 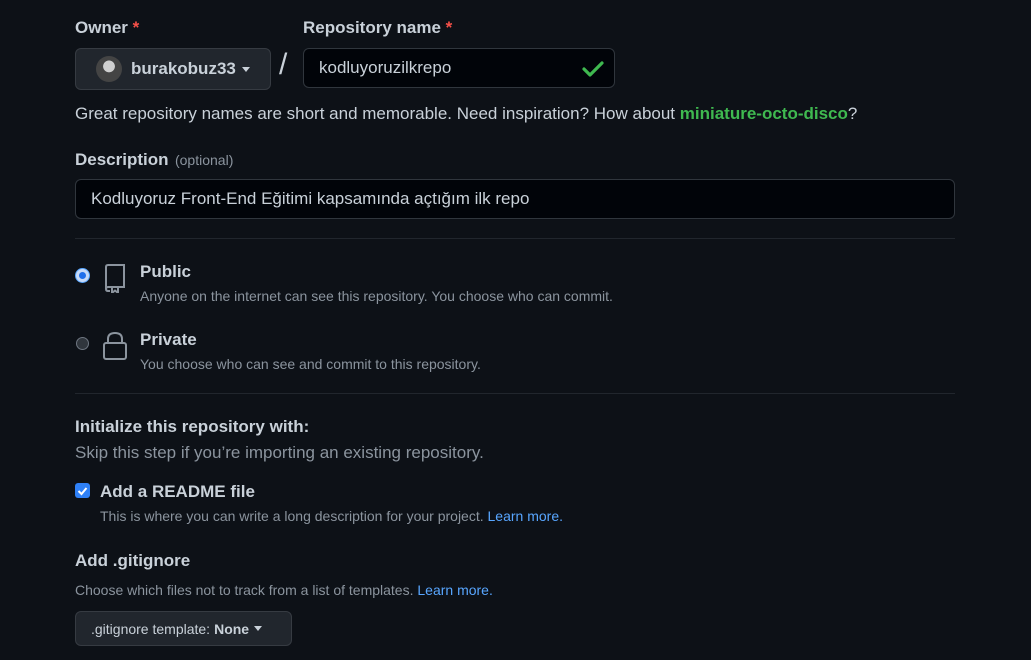 I want to click on private-radio, so click(x=82, y=343).